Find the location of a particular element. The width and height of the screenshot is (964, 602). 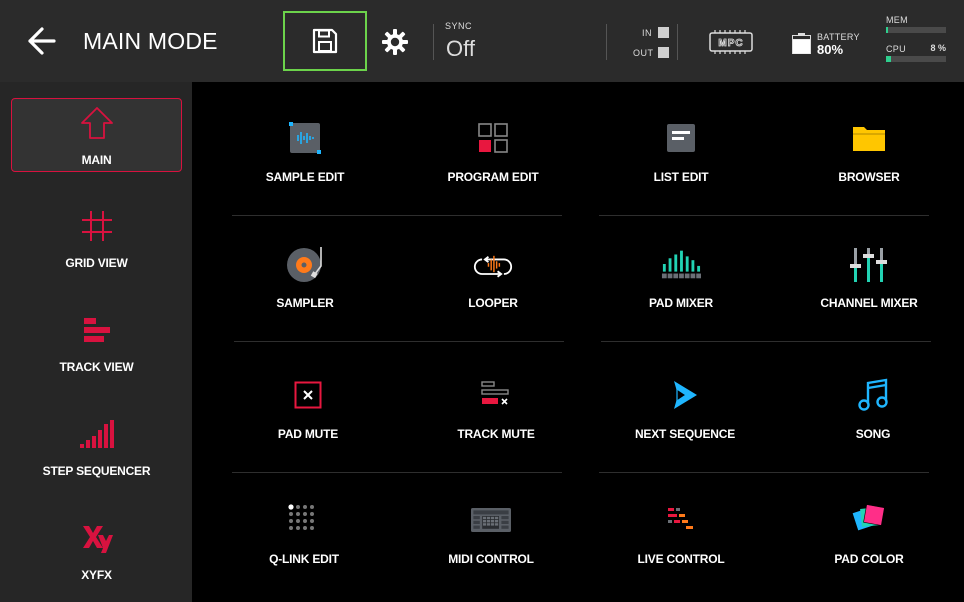

back-button is located at coordinates (42, 41).